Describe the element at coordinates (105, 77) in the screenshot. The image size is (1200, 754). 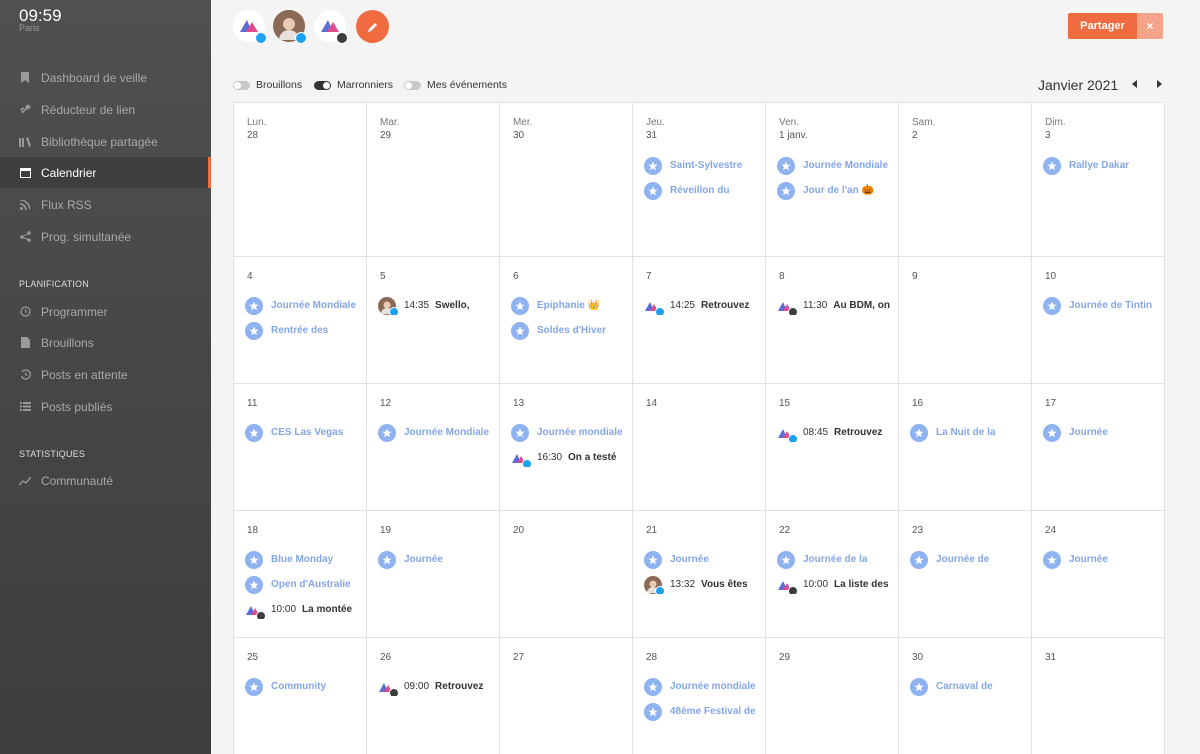
I see `nav-dashboard-de-veille: Dashboard de veille` at that location.